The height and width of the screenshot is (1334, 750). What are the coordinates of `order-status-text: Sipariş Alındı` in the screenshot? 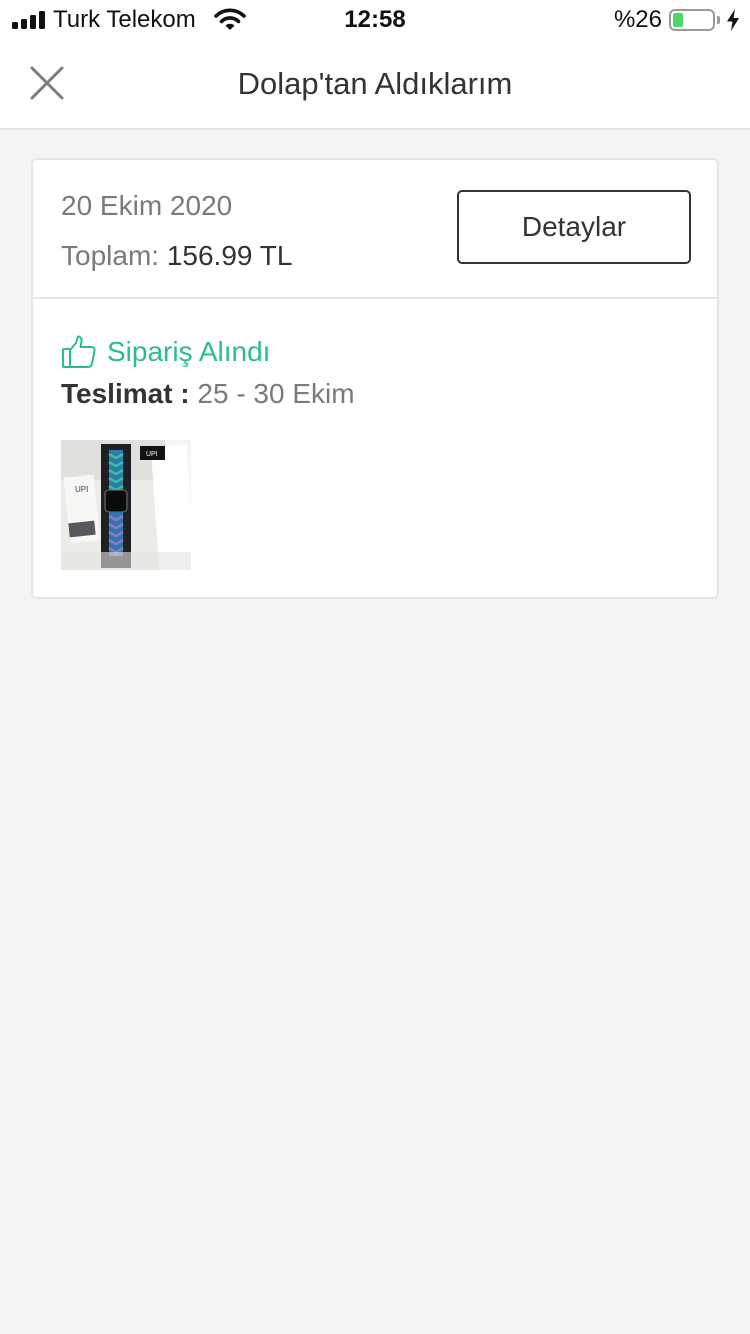 It's located at (189, 351).